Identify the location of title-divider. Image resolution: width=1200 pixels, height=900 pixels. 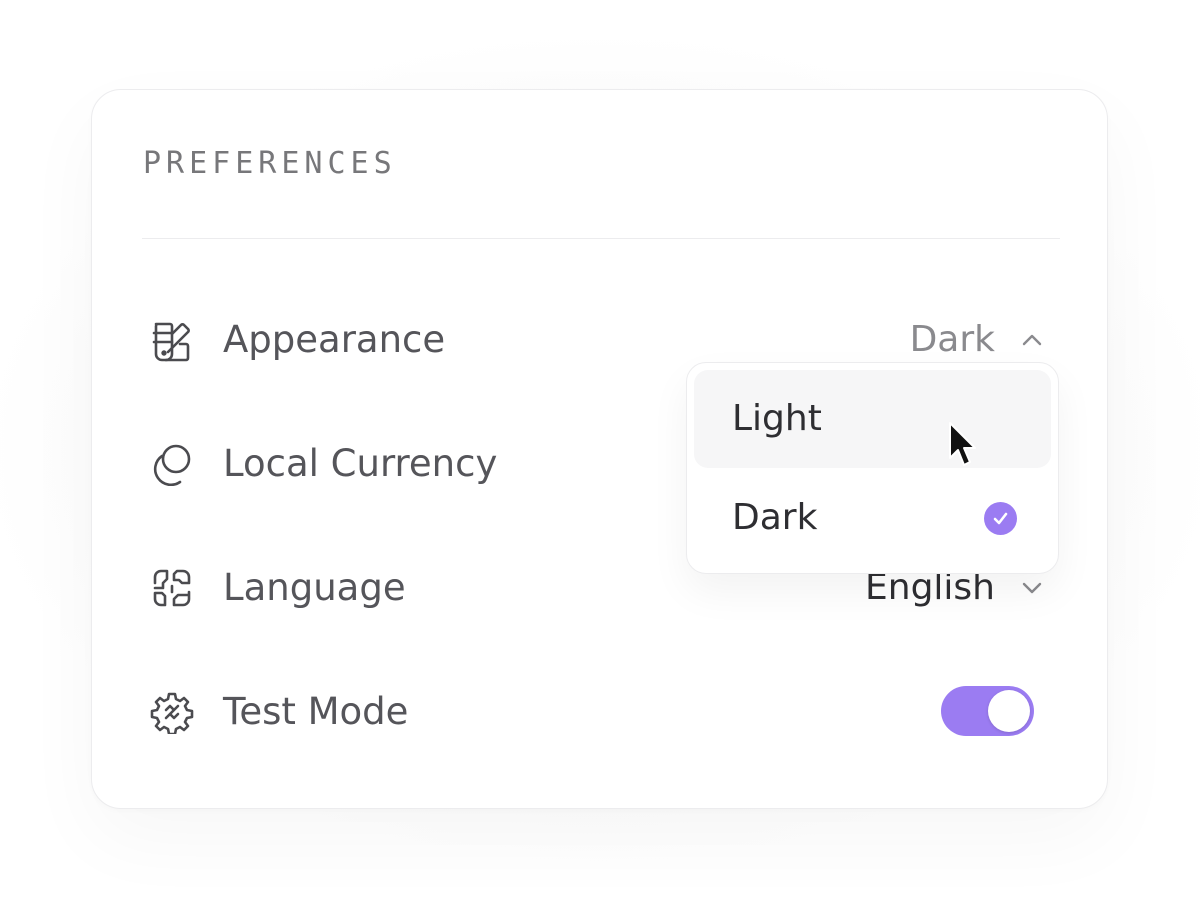
(601, 238).